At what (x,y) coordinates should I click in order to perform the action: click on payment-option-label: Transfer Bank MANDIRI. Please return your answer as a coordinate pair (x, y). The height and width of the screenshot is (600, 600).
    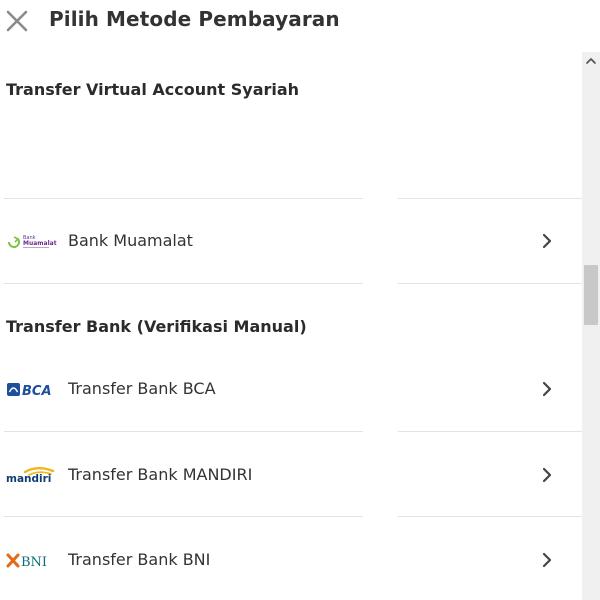
    Looking at the image, I should click on (160, 474).